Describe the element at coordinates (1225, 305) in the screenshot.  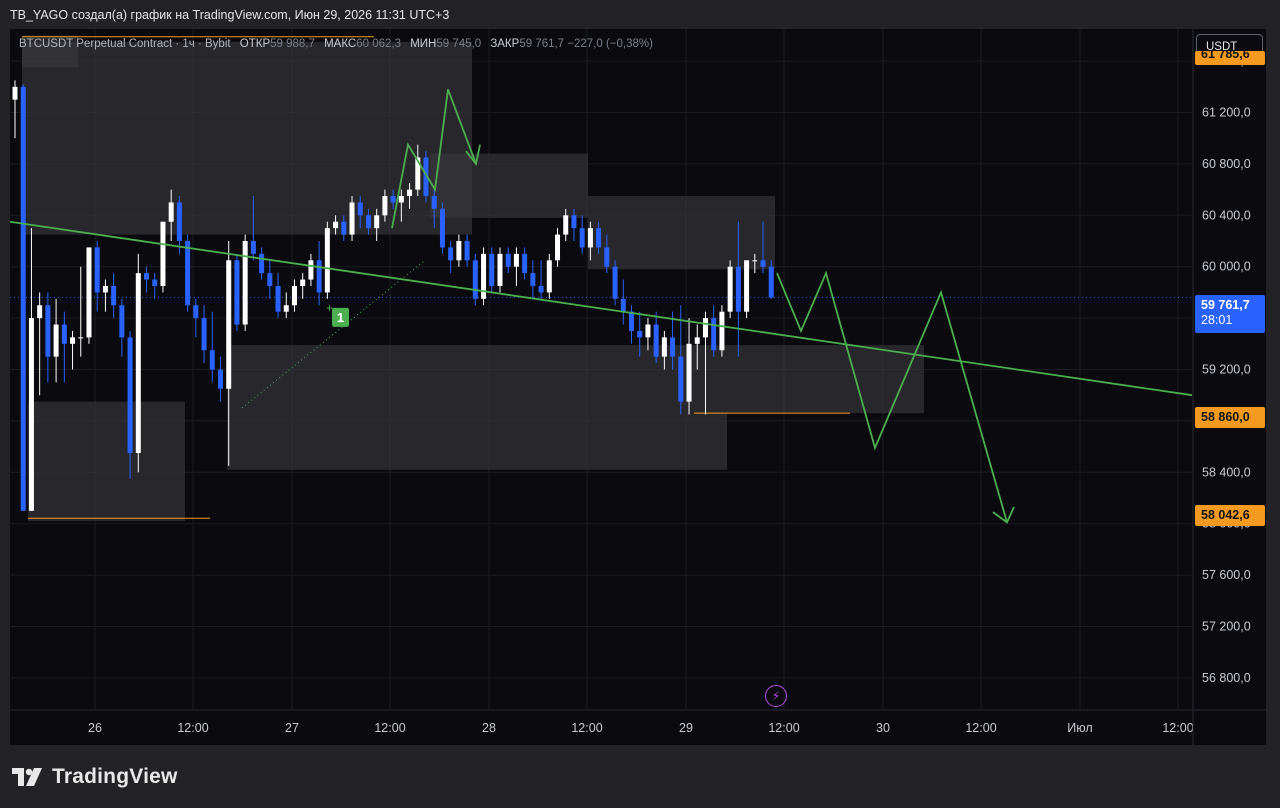
I see `last-price-value: 59 761,7` at that location.